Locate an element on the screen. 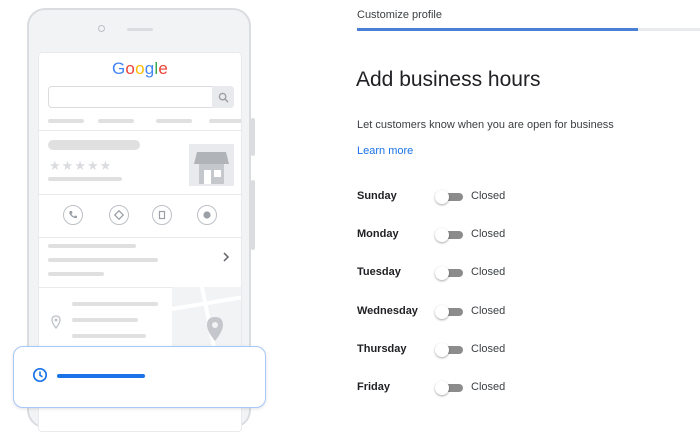 This screenshot has height=432, width=700. day-row-sunday: Sunday Closed is located at coordinates (507, 197).